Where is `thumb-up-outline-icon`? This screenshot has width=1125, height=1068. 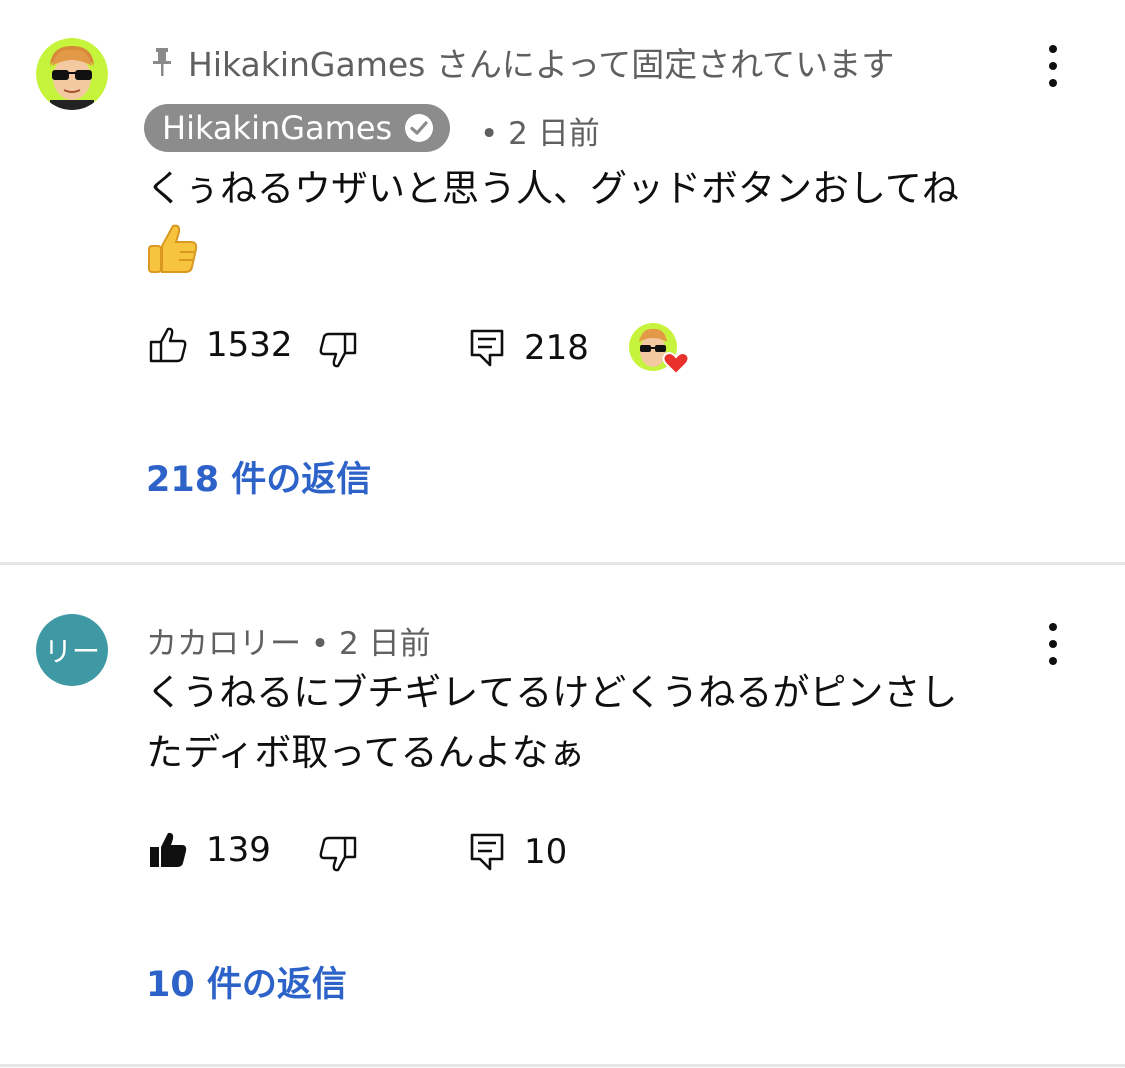
thumb-up-outline-icon is located at coordinates (168, 345).